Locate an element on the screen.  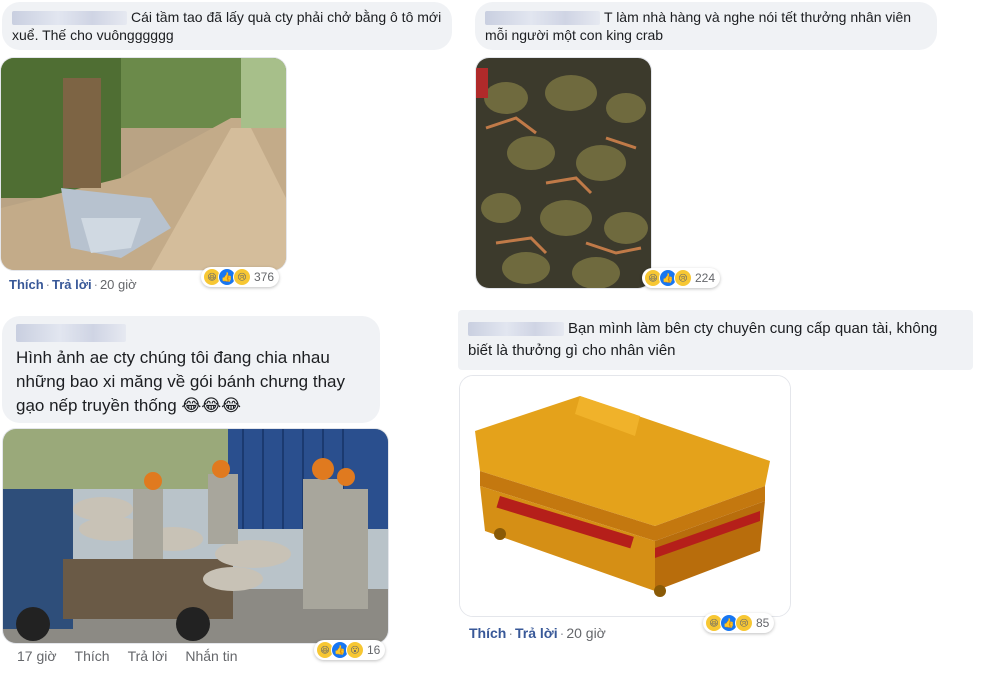
reaction-count: 16 is located at coordinates (374, 650).